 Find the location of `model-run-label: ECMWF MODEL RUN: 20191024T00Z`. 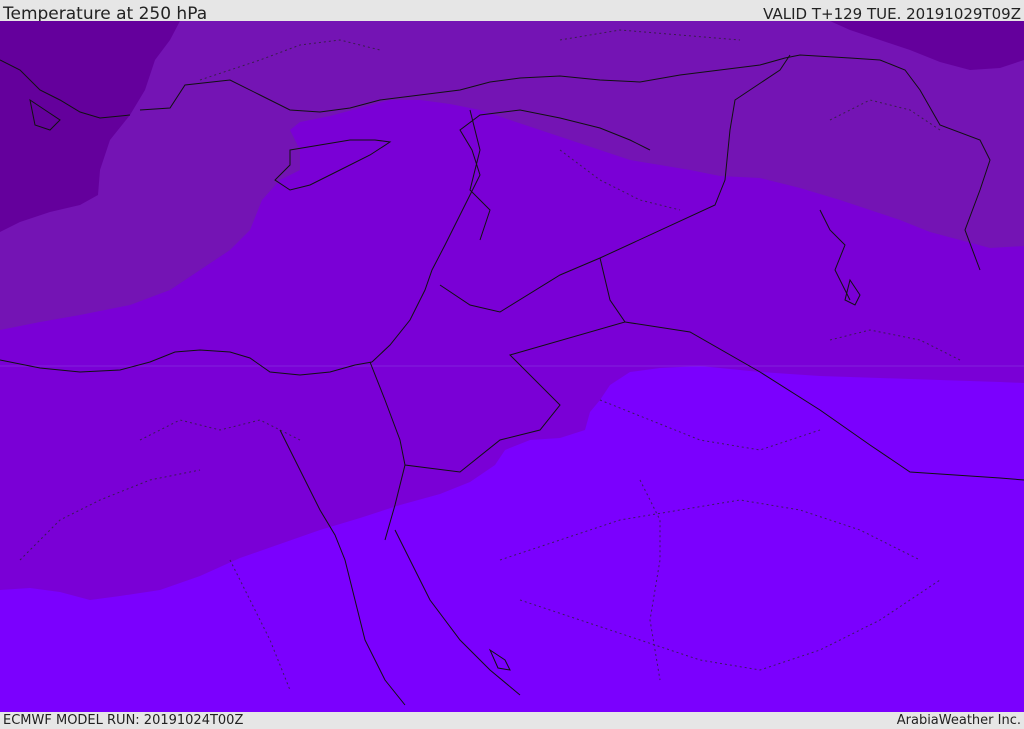

model-run-label: ECMWF MODEL RUN: 20191024T00Z is located at coordinates (123, 720).